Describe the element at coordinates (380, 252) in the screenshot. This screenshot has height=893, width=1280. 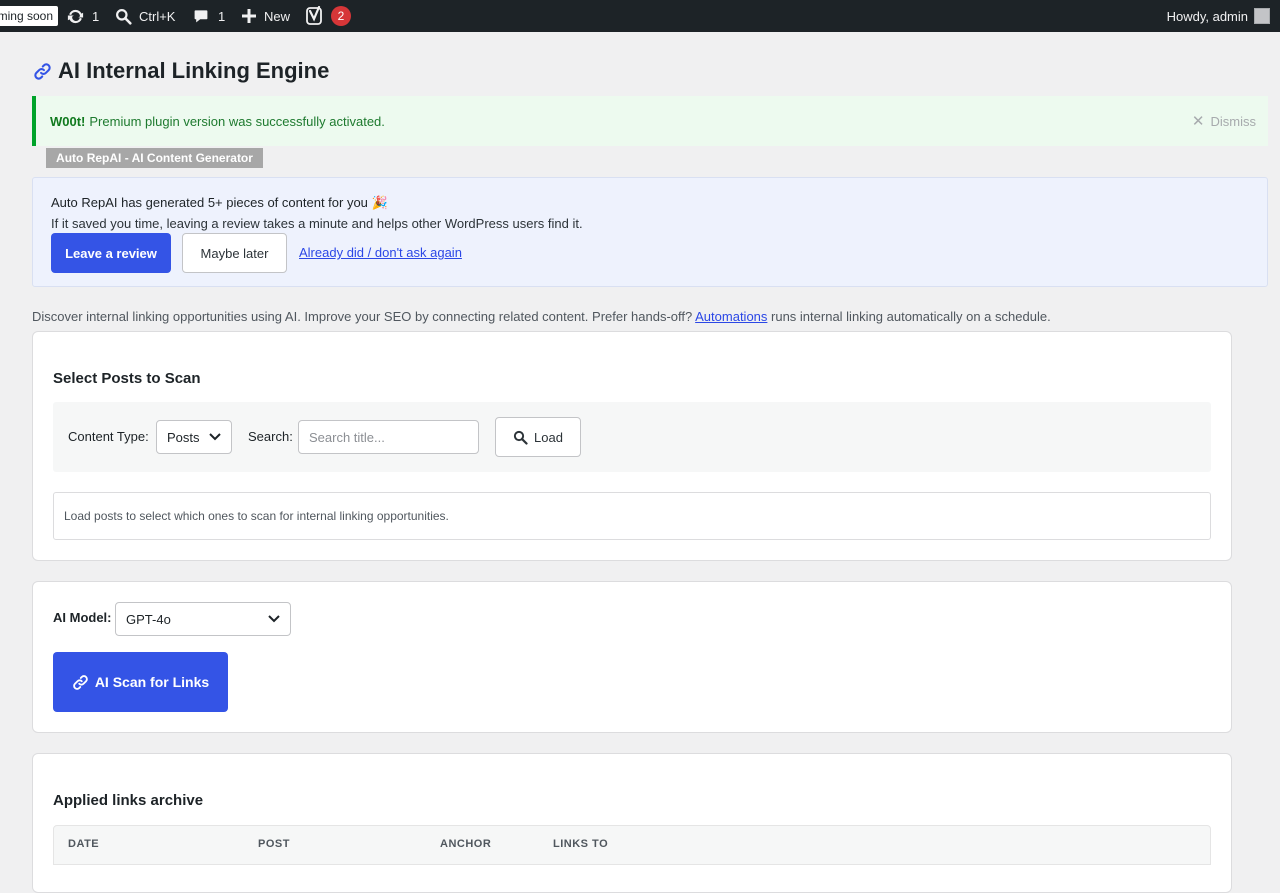
I see `dont-ask-again-link: Already did / don't ask again` at that location.